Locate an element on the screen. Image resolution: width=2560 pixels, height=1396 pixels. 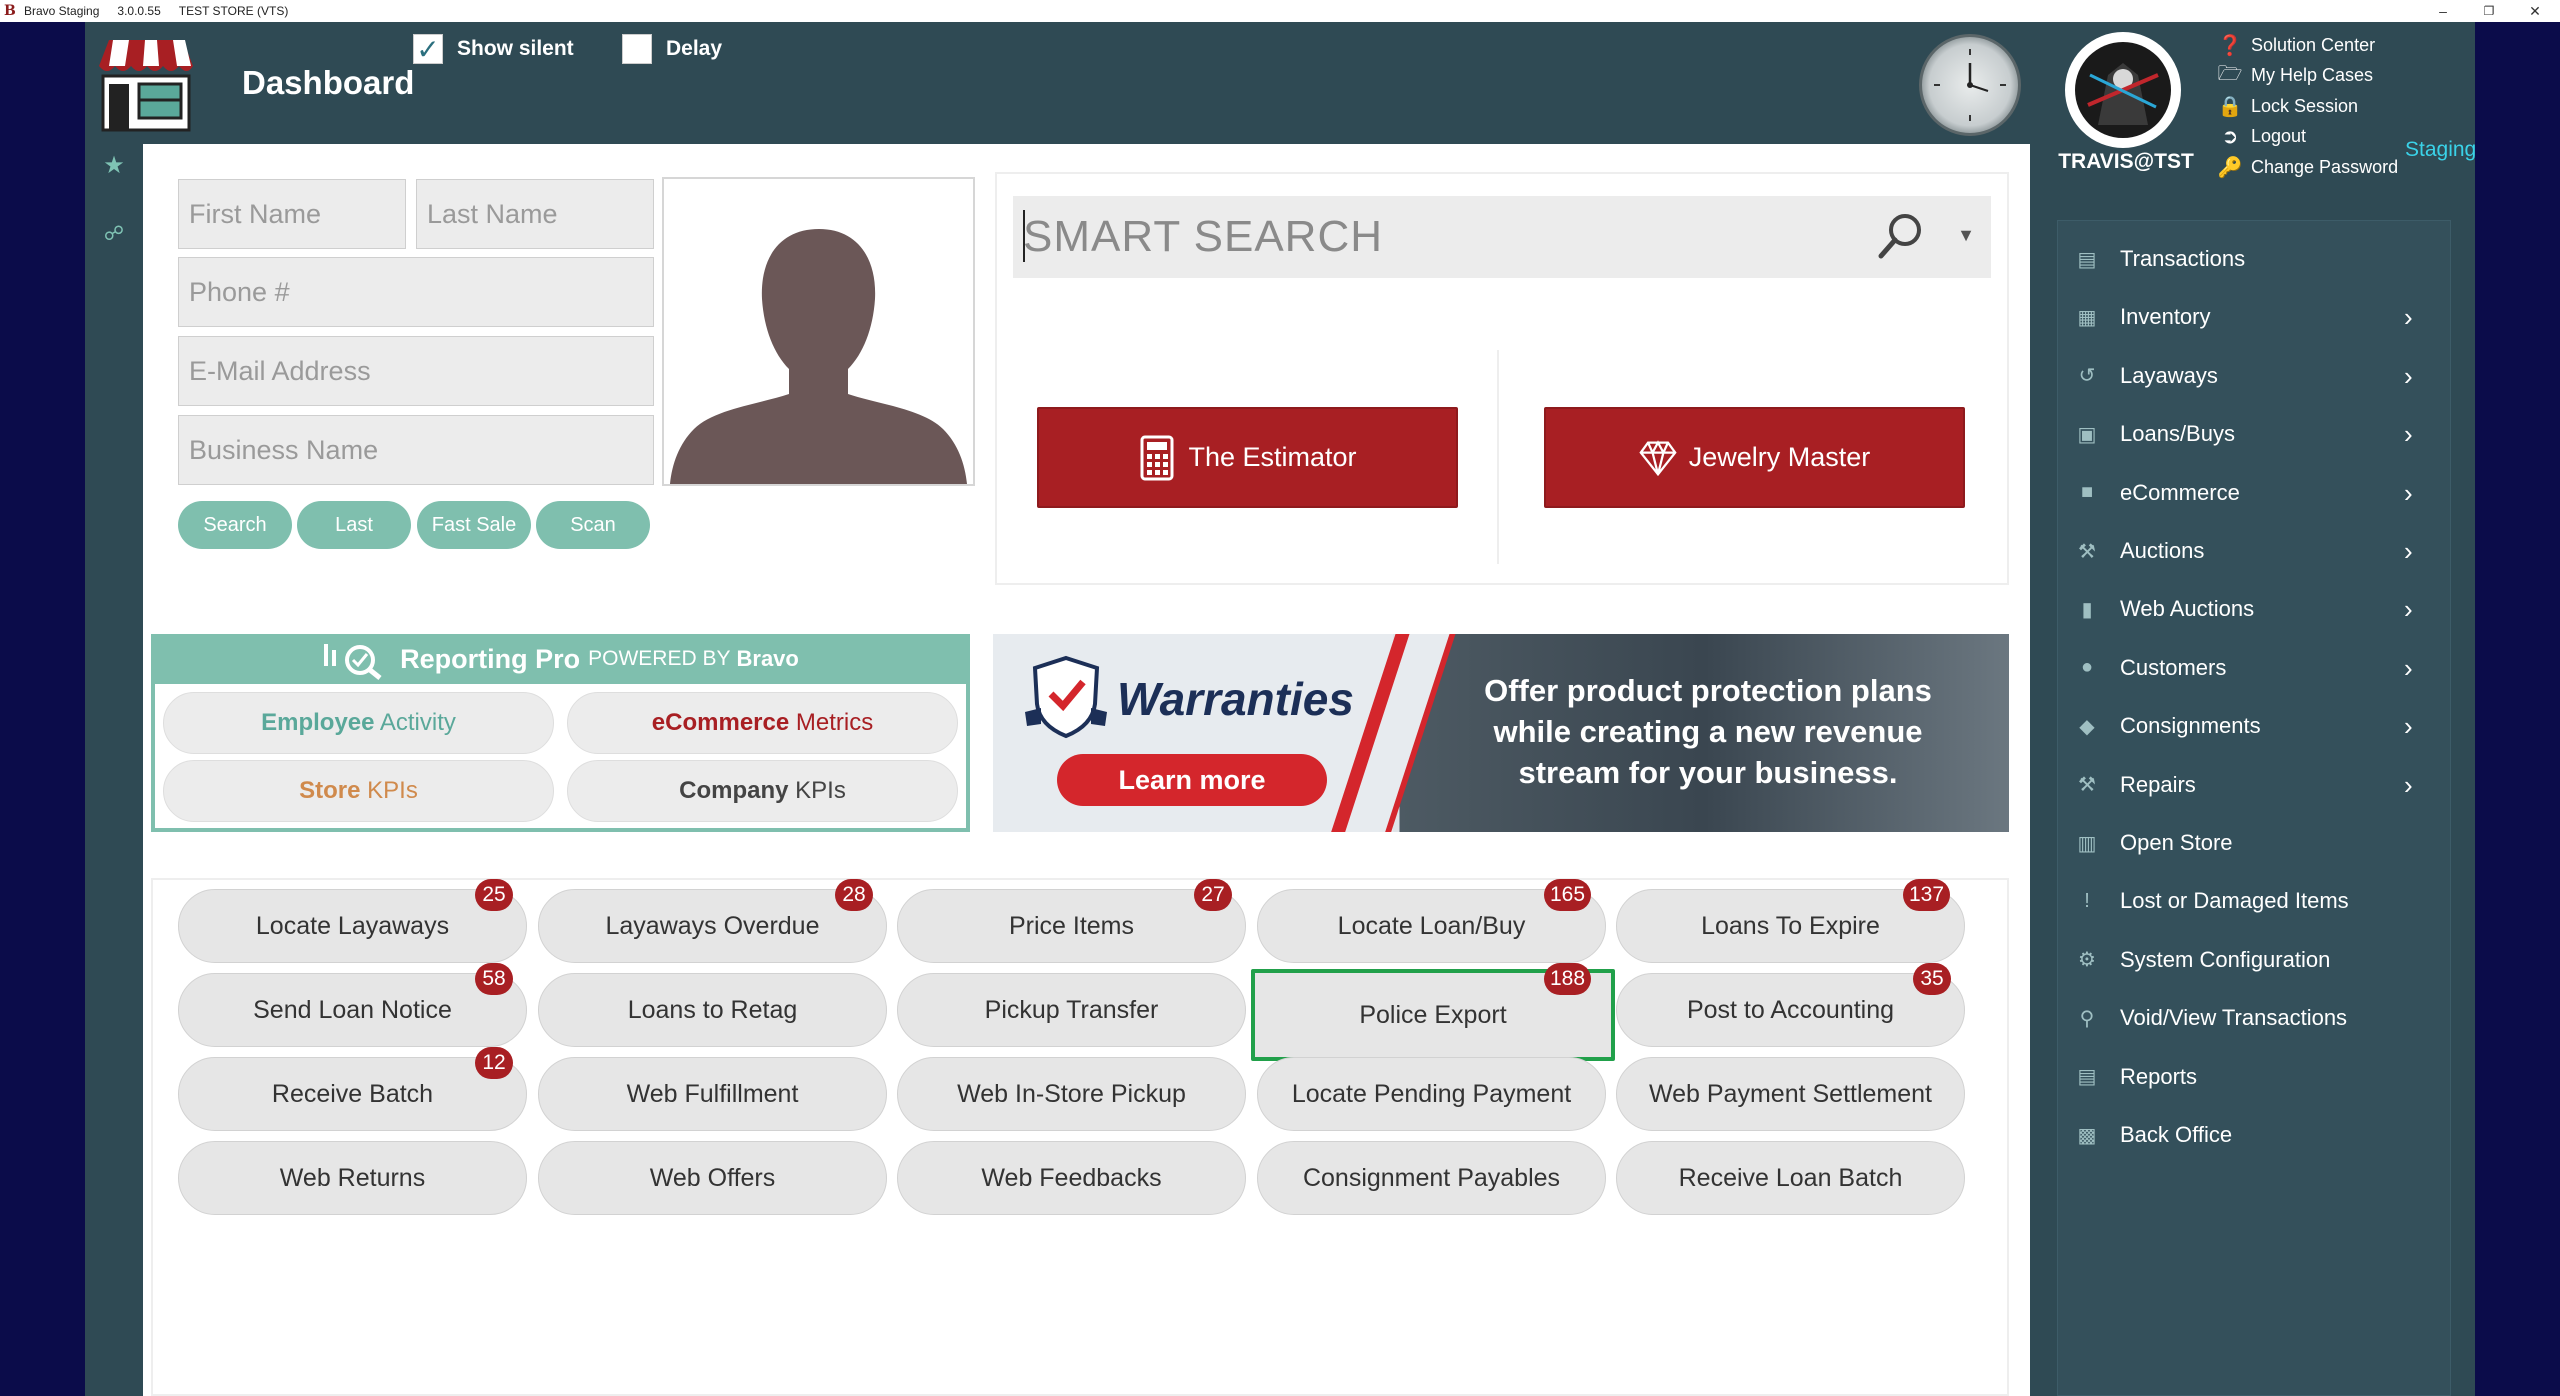
phone-input: Phone # is located at coordinates (416, 292).